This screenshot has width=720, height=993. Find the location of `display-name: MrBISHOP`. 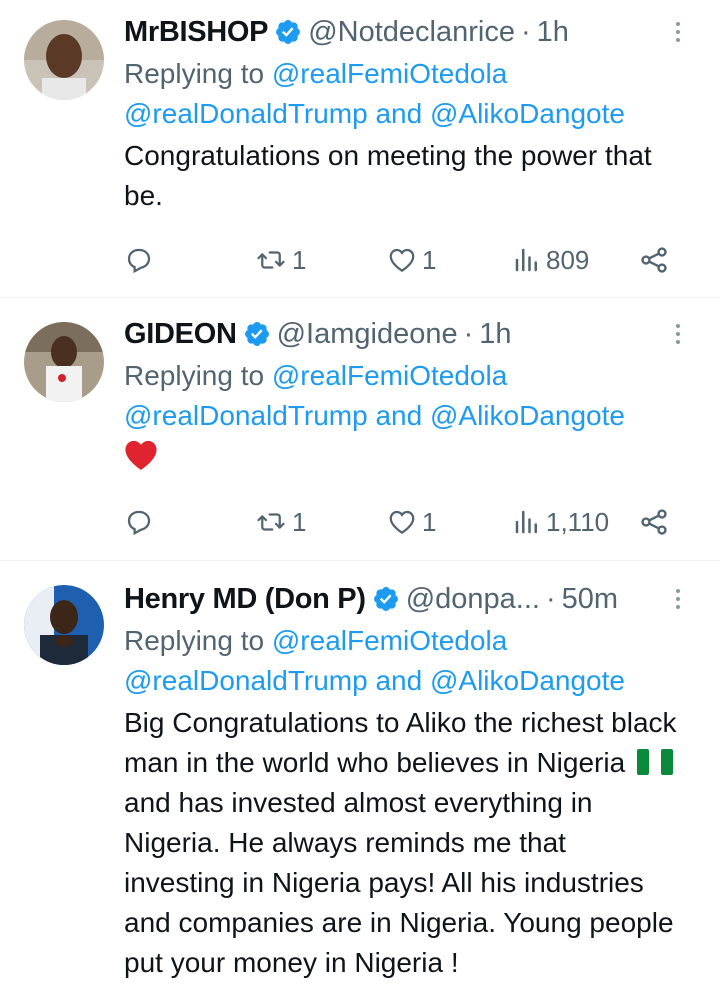

display-name: MrBISHOP is located at coordinates (196, 32).